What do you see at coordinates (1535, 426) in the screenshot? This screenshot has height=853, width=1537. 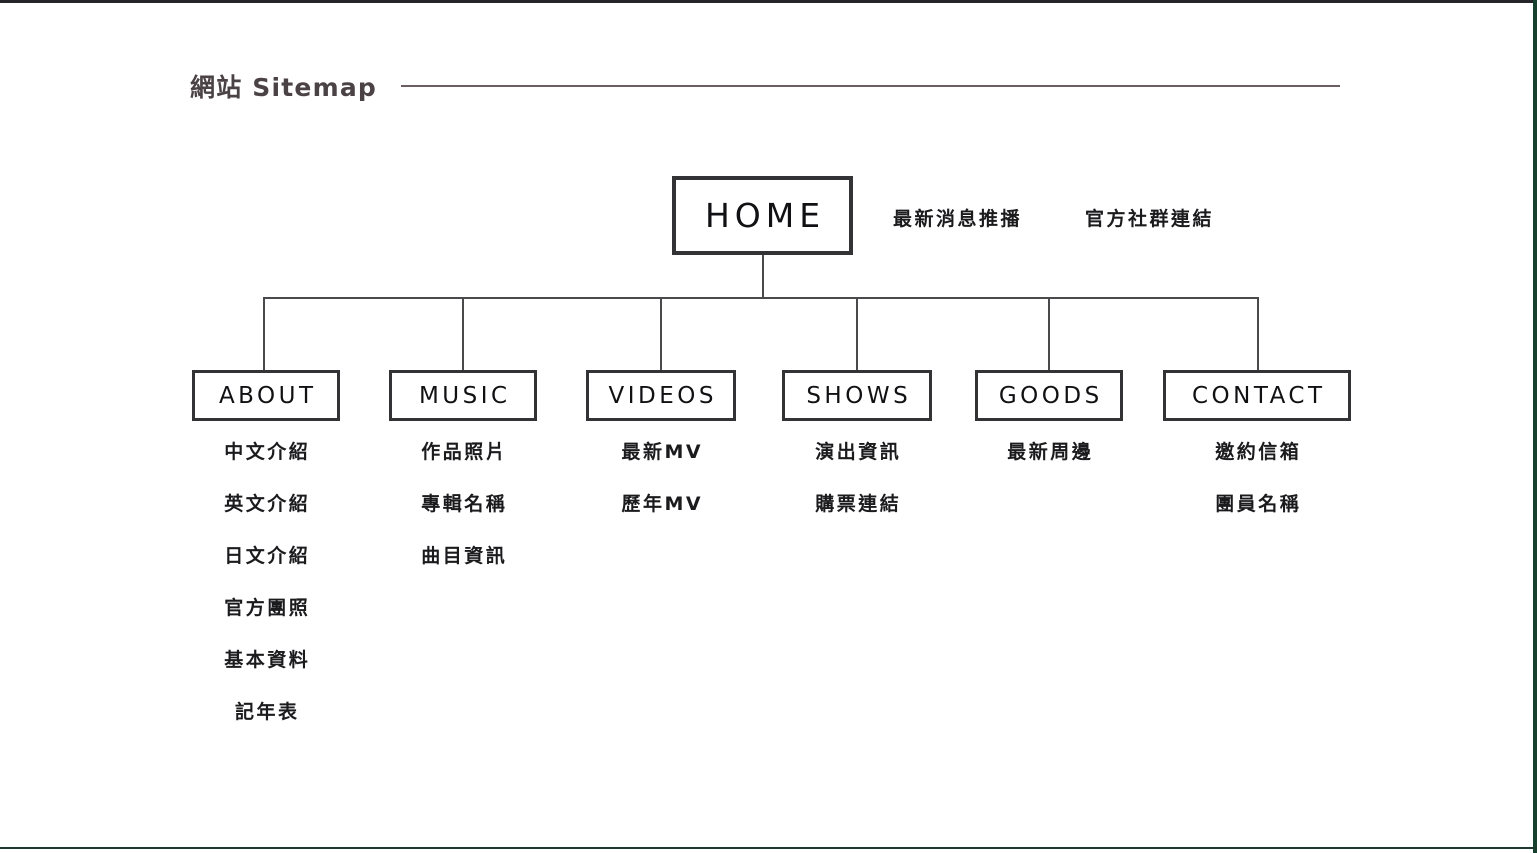 I see `page-frame-right-border` at bounding box center [1535, 426].